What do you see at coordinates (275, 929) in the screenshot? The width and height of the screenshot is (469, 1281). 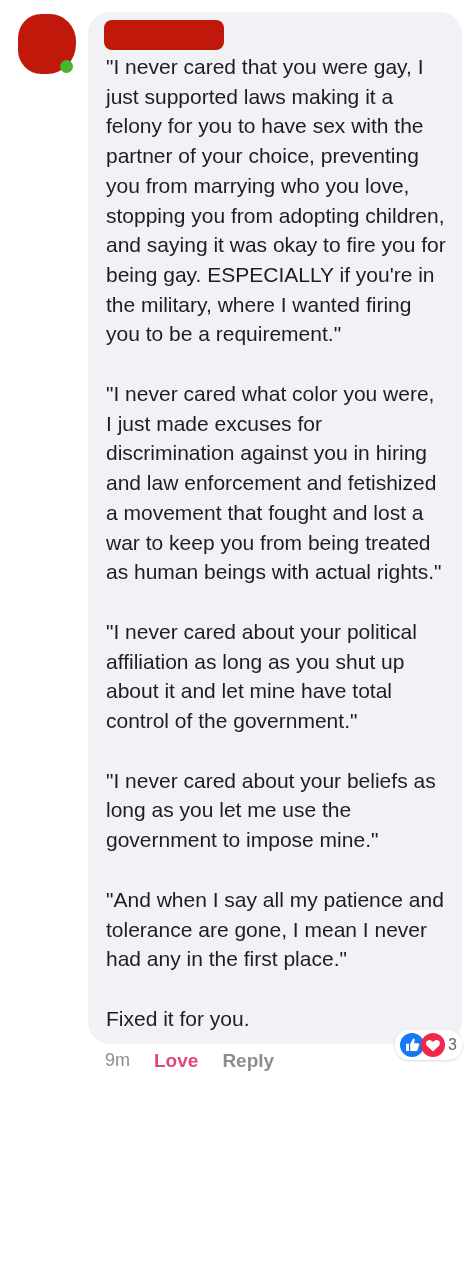 I see `comment-text: "And when I say all my patience and tolerance are gone, I mean I never had any in the first place."` at bounding box center [275, 929].